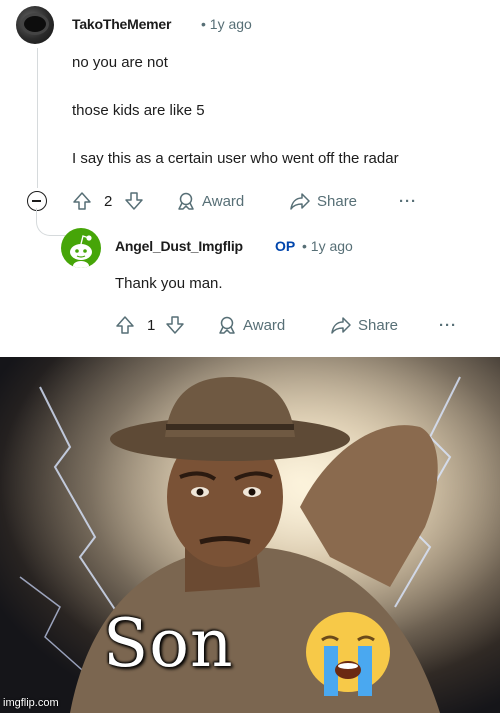  Describe the element at coordinates (285, 246) in the screenshot. I see `op-badge: OP` at that location.